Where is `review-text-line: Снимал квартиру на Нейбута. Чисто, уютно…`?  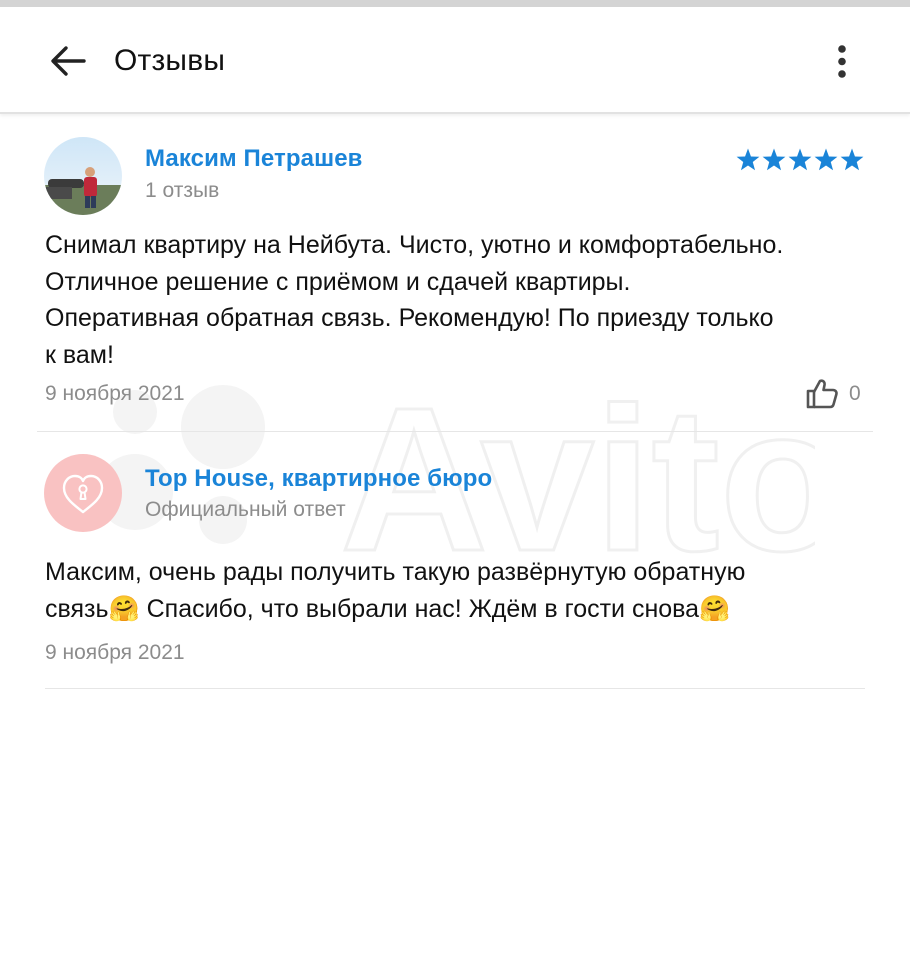 review-text-line: Снимал квартиру на Нейбута. Чисто, уютно… is located at coordinates (414, 245).